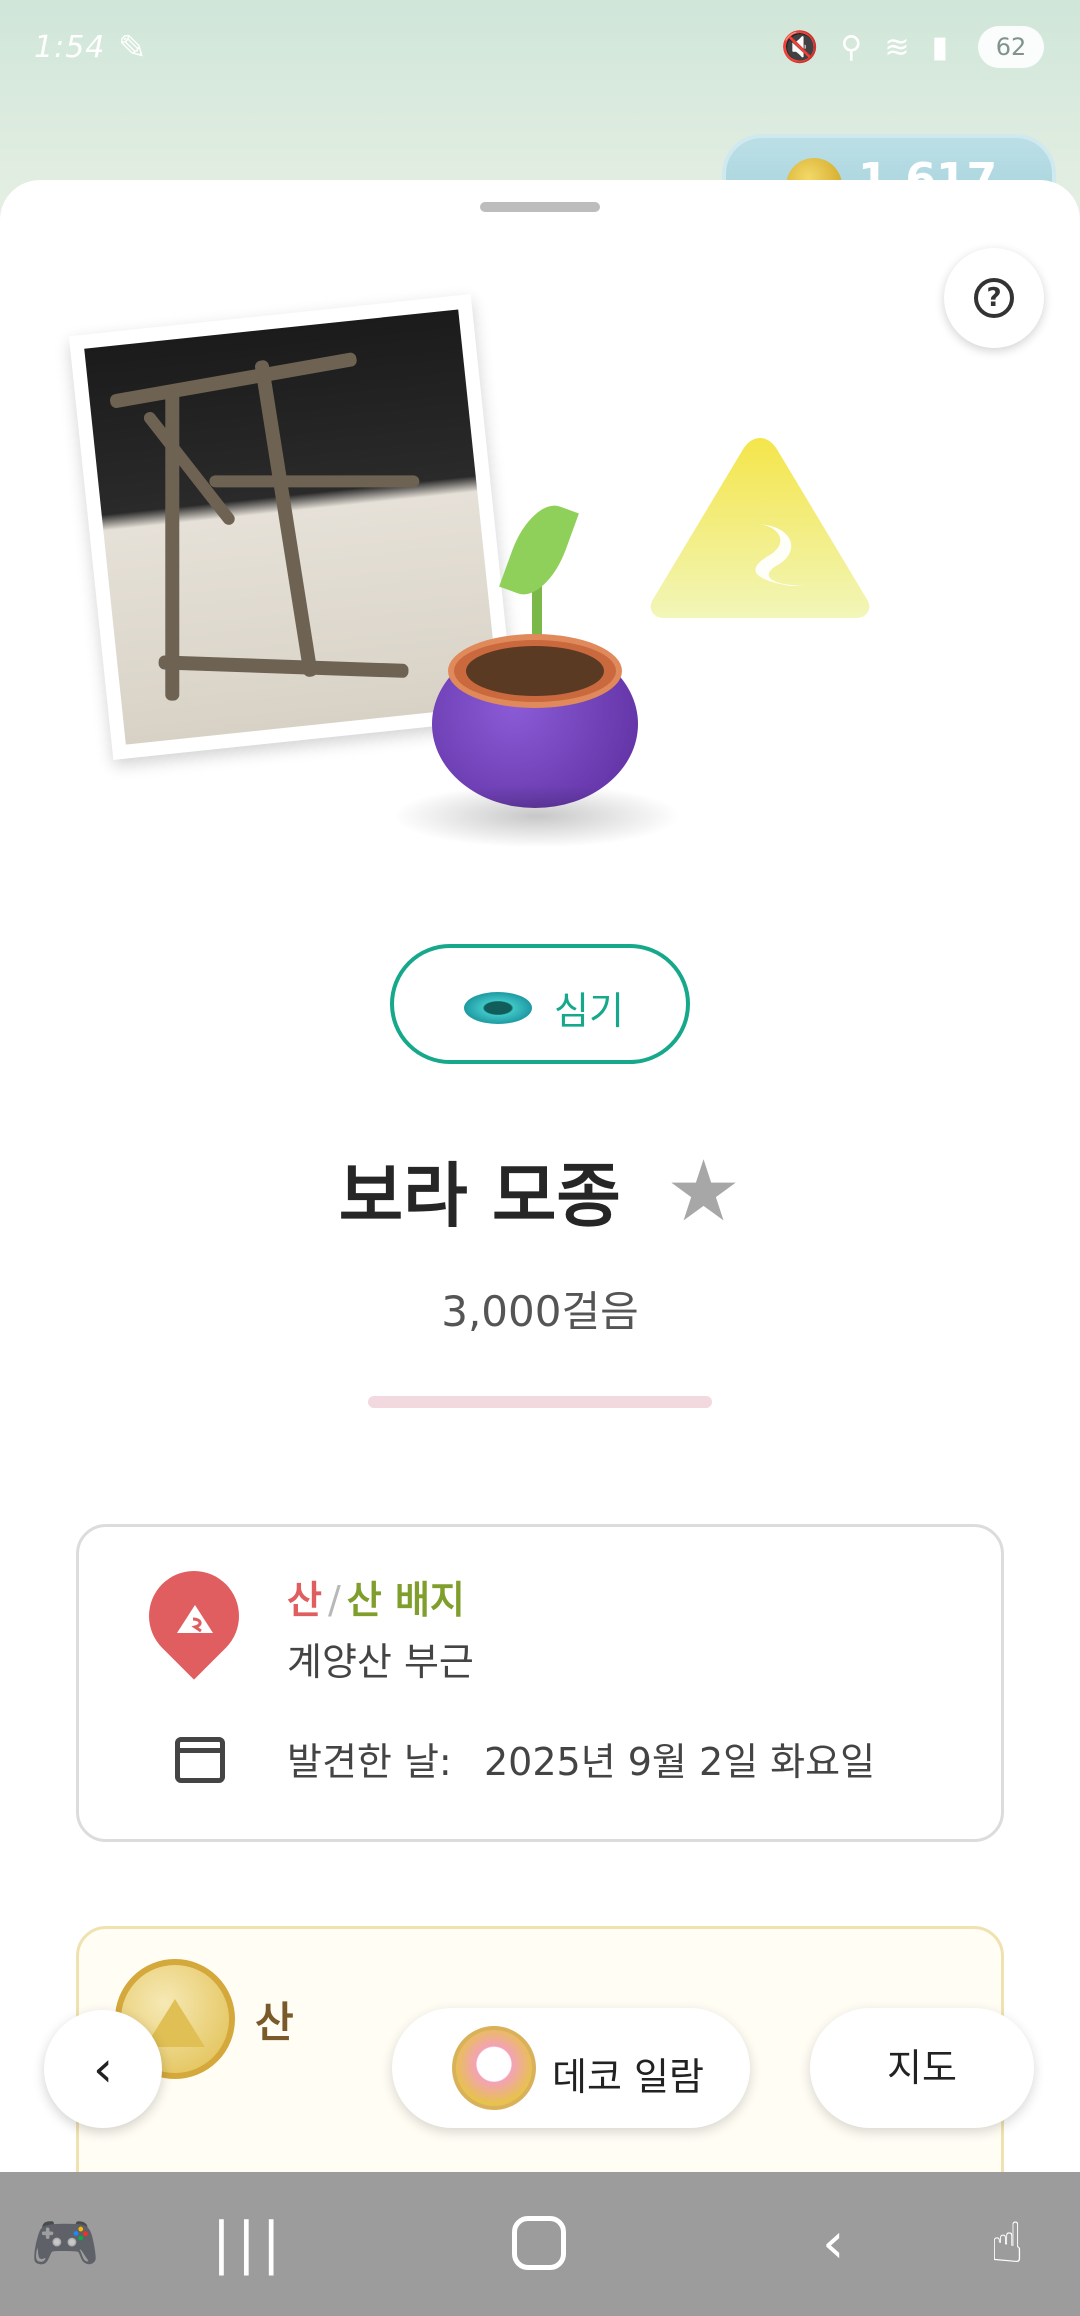 The image size is (1080, 2316). I want to click on back-nav-icon: ‹, so click(833, 2244).